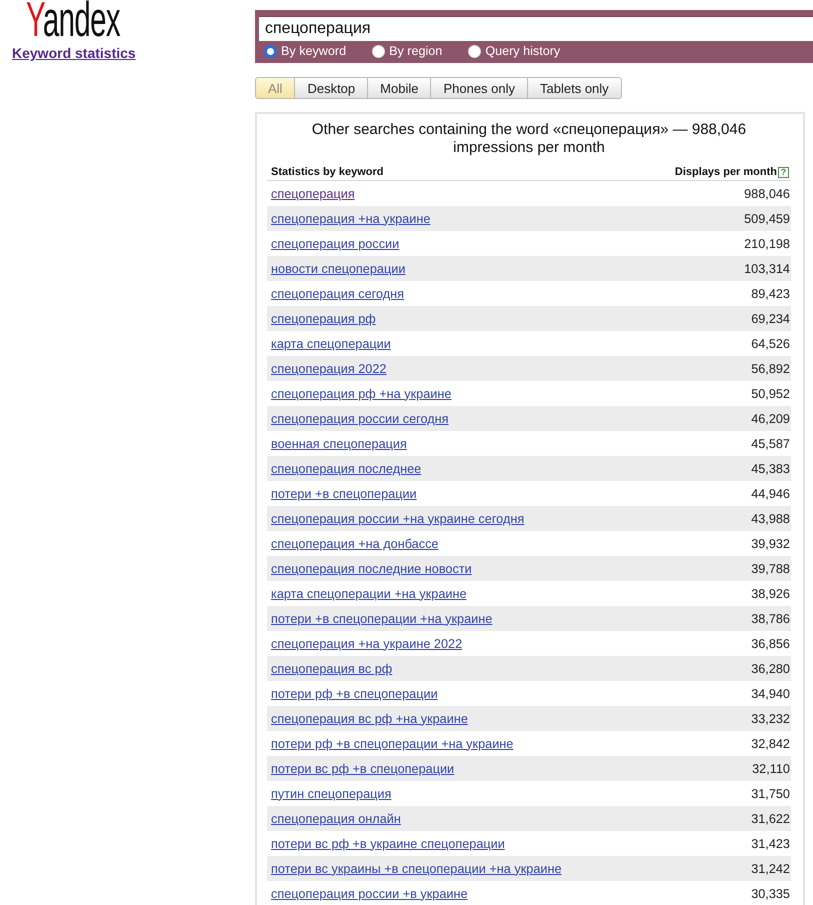 The height and width of the screenshot is (905, 813). I want to click on displays-count: 36,280, so click(770, 669).